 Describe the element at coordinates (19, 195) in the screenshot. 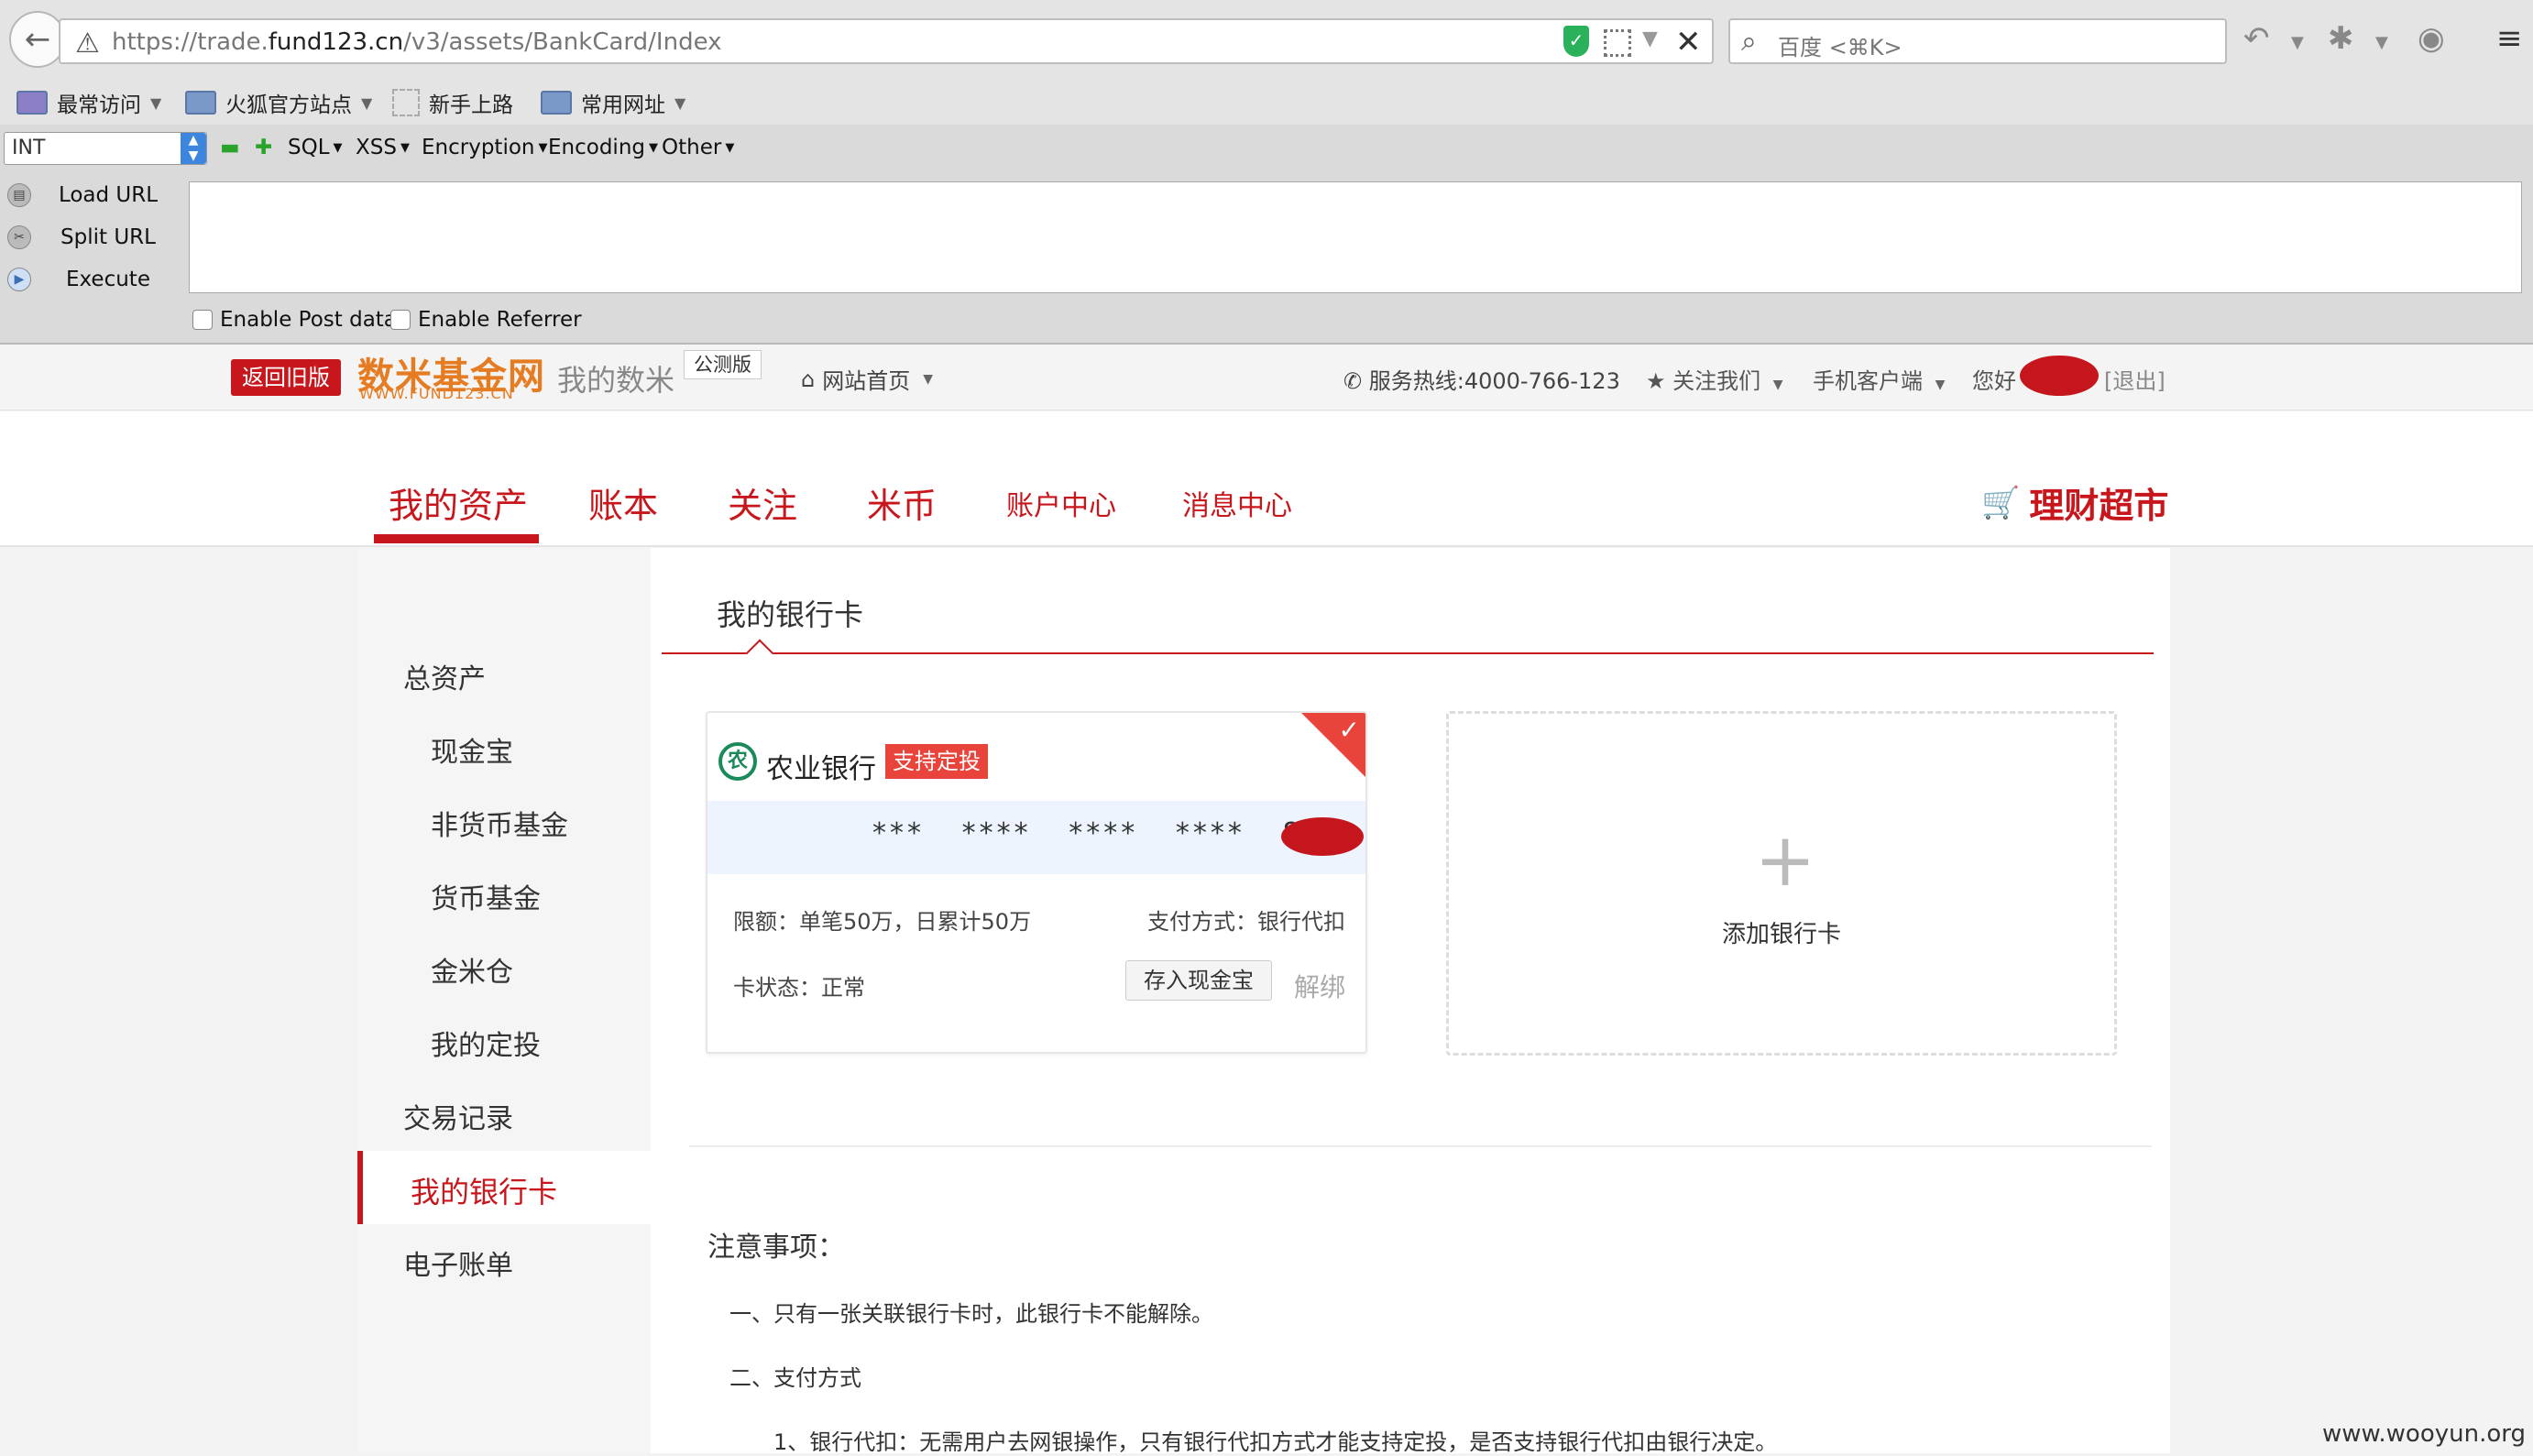

I see `load-icon: ▤` at that location.